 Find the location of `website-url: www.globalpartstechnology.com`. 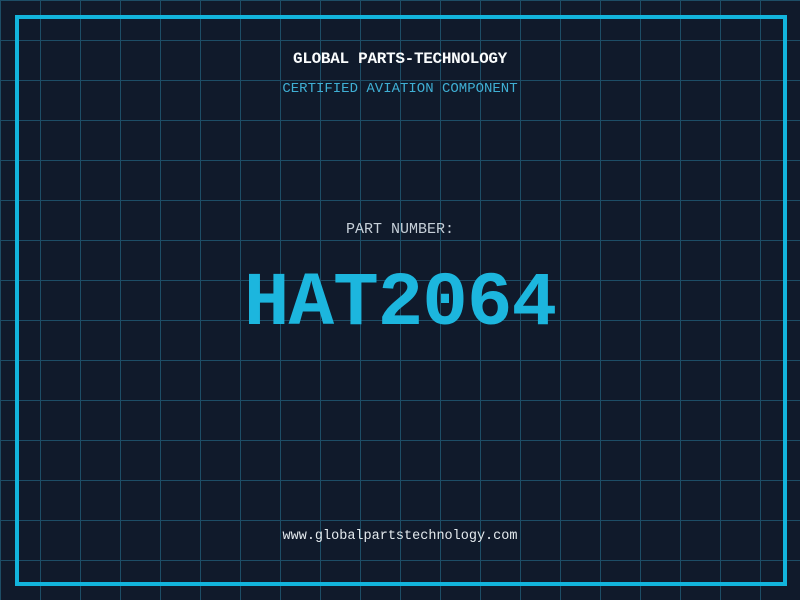

website-url: www.globalpartstechnology.com is located at coordinates (400, 536).